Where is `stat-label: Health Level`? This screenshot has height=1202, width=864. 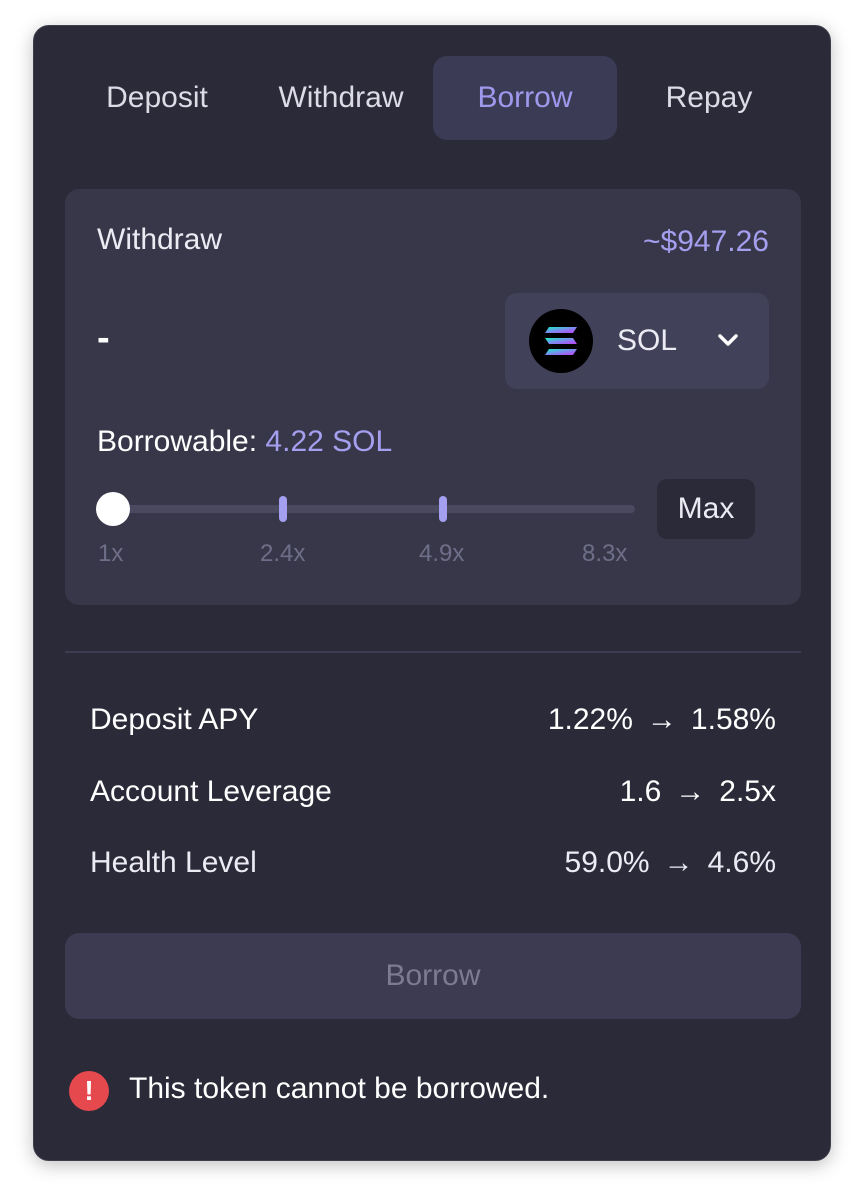 stat-label: Health Level is located at coordinates (173, 862).